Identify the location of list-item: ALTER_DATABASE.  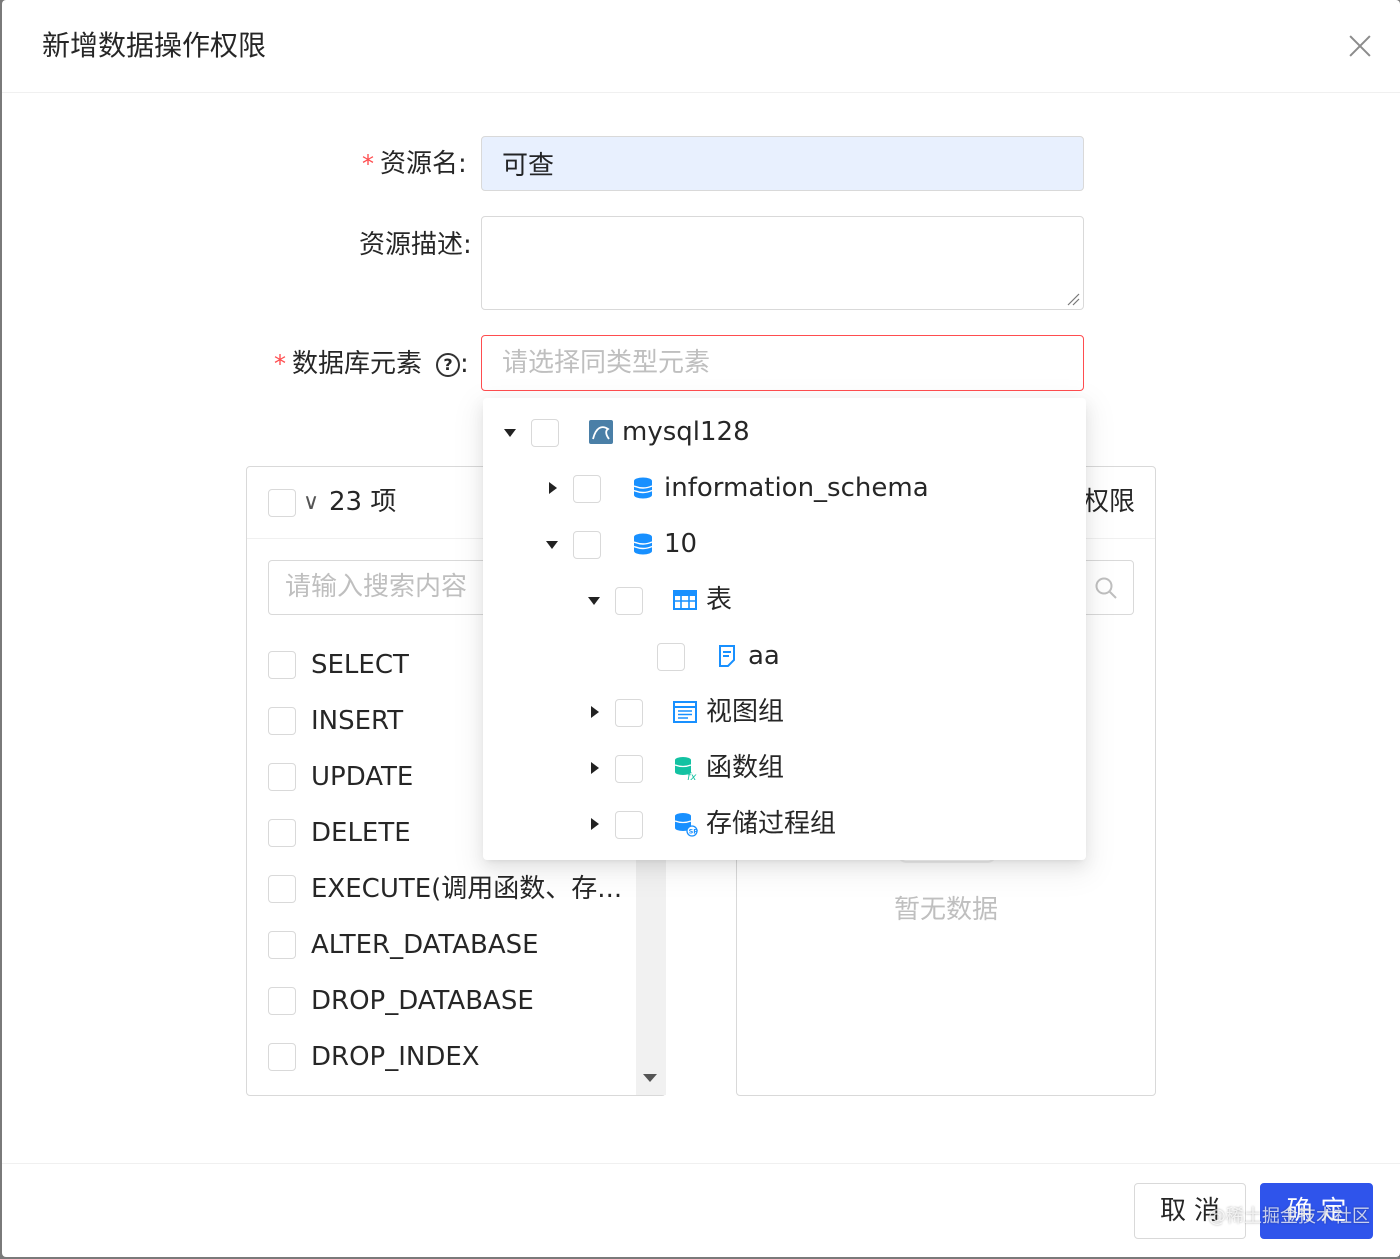
(438, 945).